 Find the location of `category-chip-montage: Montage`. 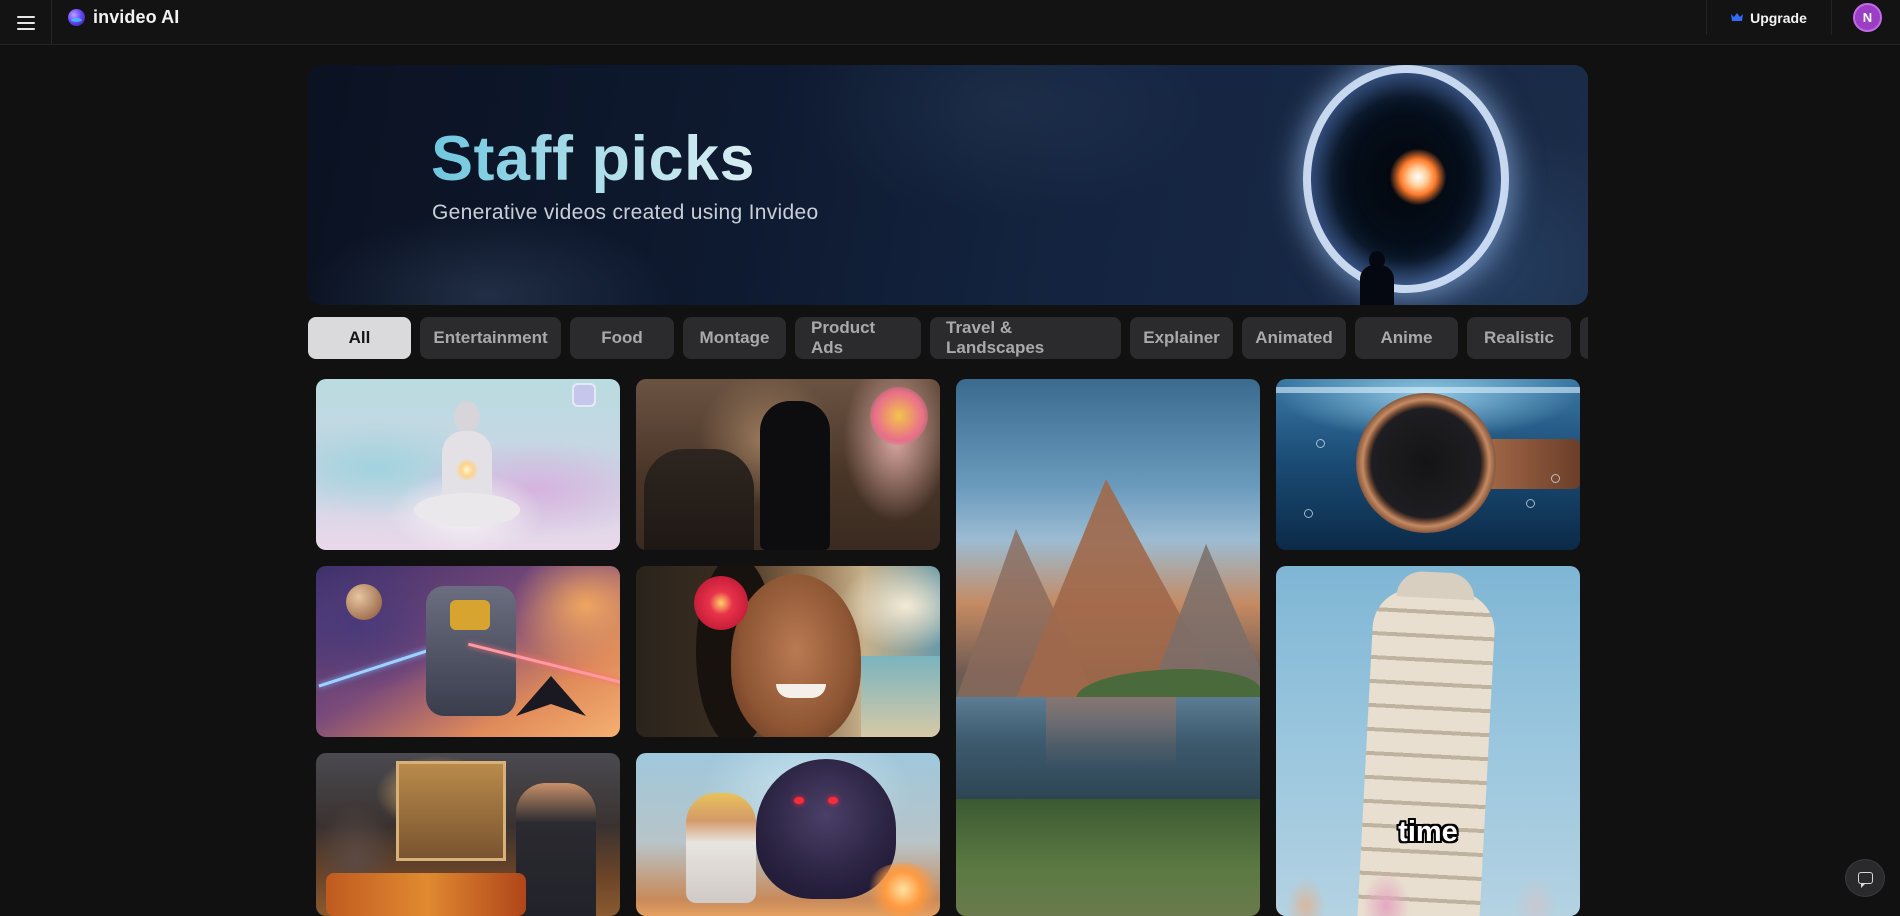

category-chip-montage: Montage is located at coordinates (734, 338).